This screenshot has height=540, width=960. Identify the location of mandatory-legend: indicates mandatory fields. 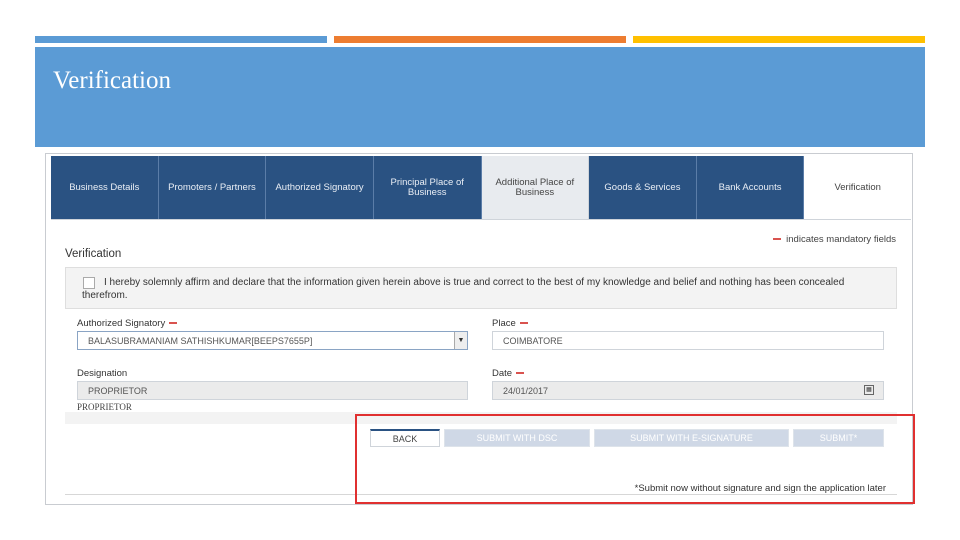
(834, 239).